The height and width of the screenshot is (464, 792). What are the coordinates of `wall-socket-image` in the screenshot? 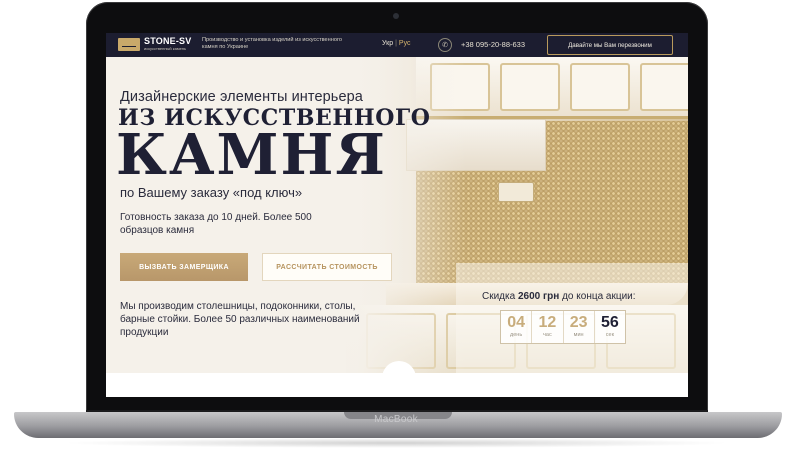 It's located at (516, 192).